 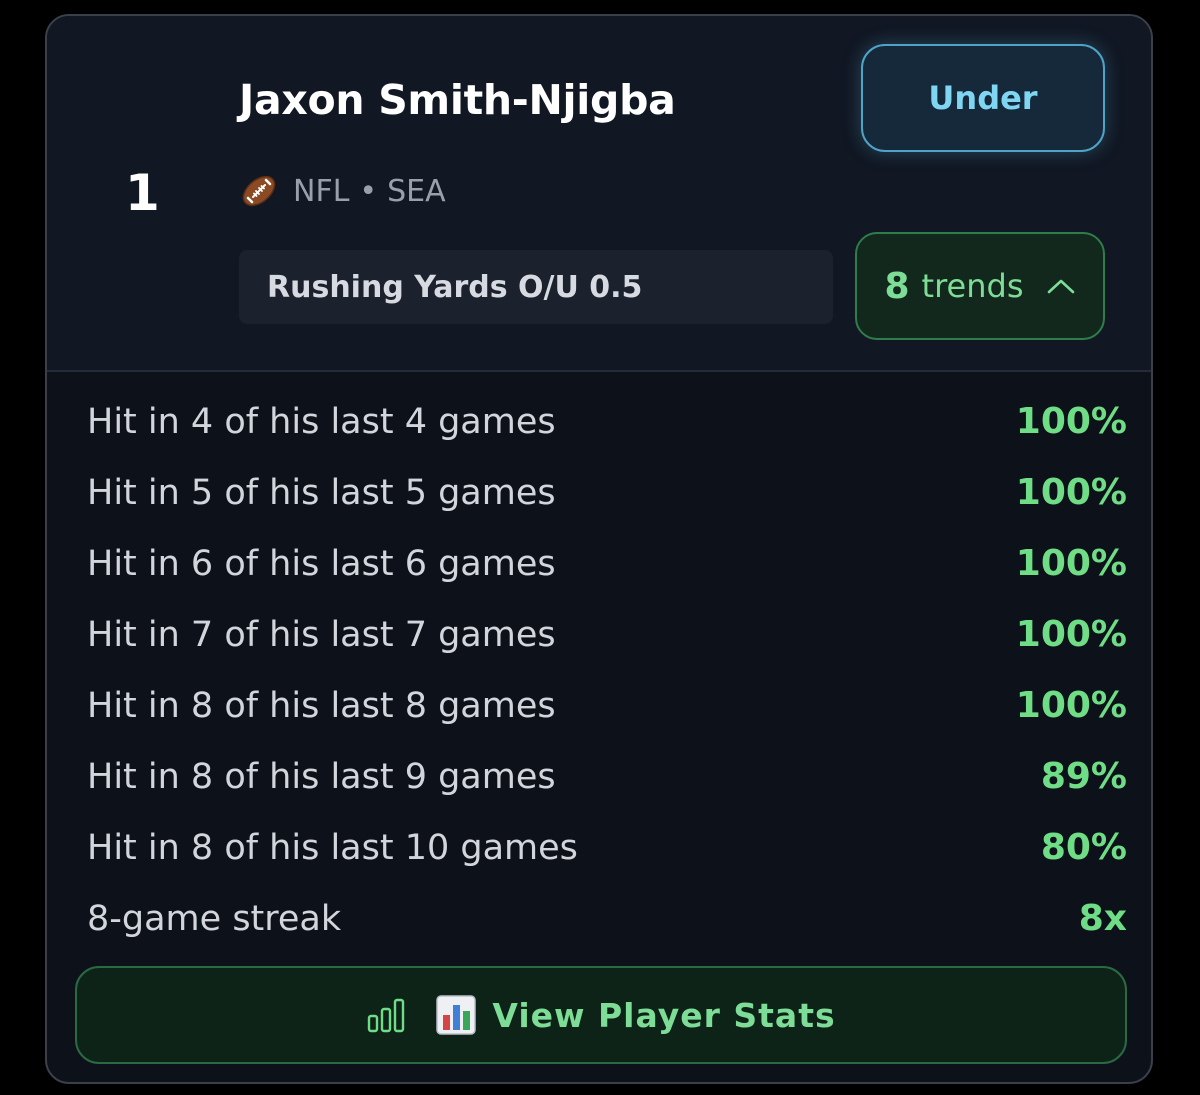 I want to click on view-player-stats-button: View Player Stats, so click(x=601, y=1015).